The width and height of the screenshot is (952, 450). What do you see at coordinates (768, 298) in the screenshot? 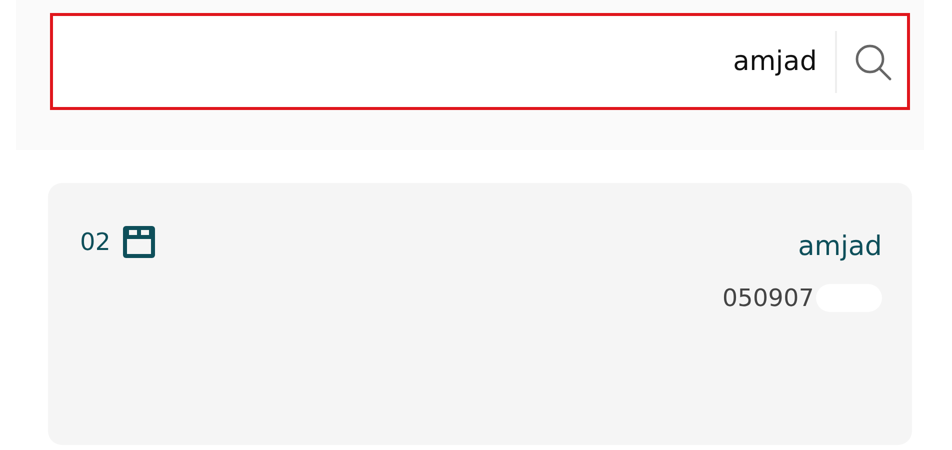
I see `phone-number: 050907` at bounding box center [768, 298].